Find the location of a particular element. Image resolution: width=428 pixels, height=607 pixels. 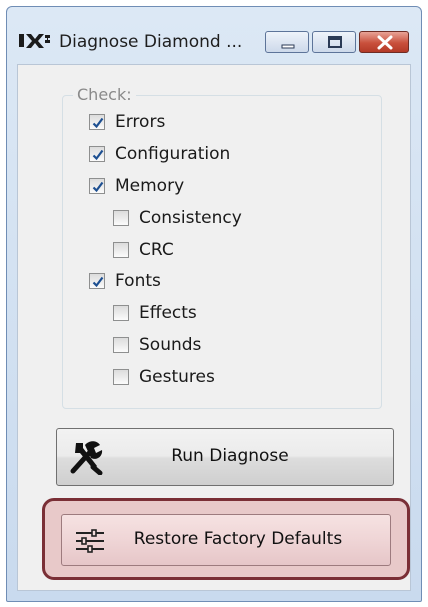

checkbox-label: Memory is located at coordinates (150, 186).